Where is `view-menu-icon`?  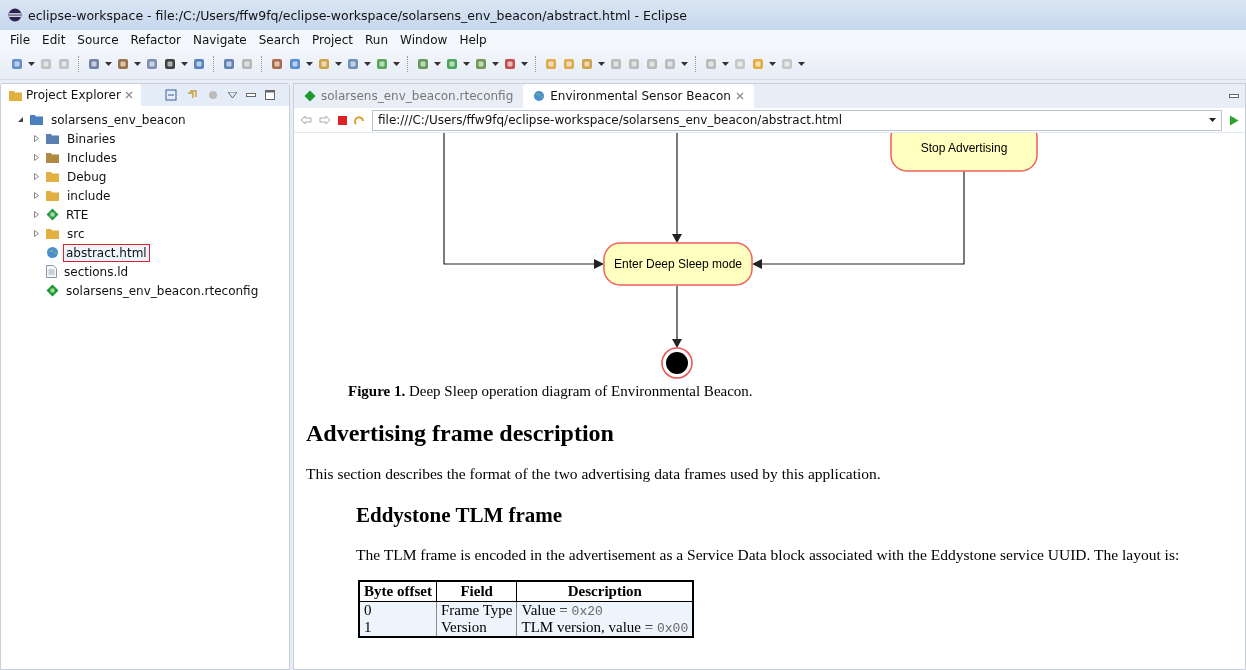
view-menu-icon is located at coordinates (232, 95).